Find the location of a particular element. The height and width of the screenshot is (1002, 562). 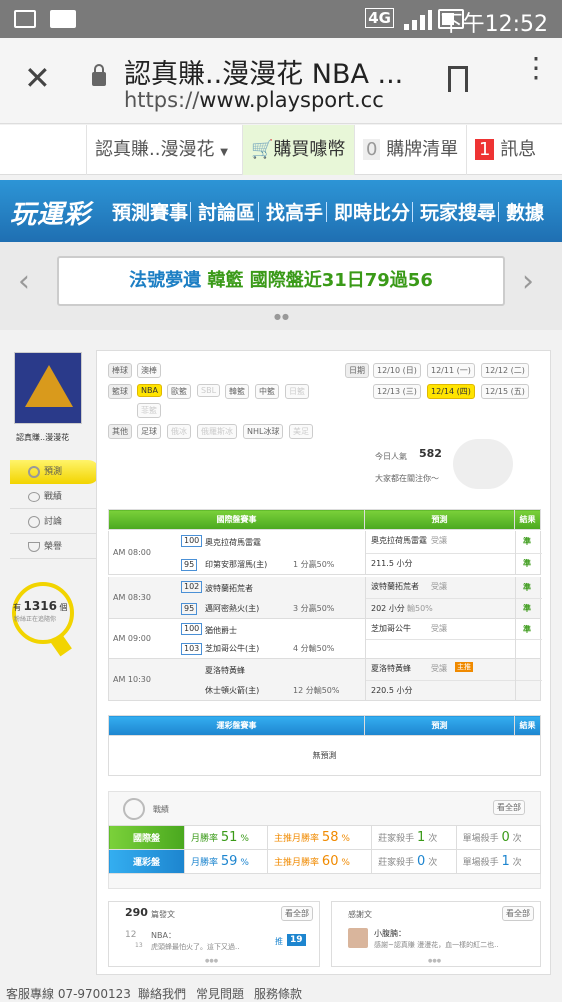

spread-line: 4 分輸50% is located at coordinates (314, 648).